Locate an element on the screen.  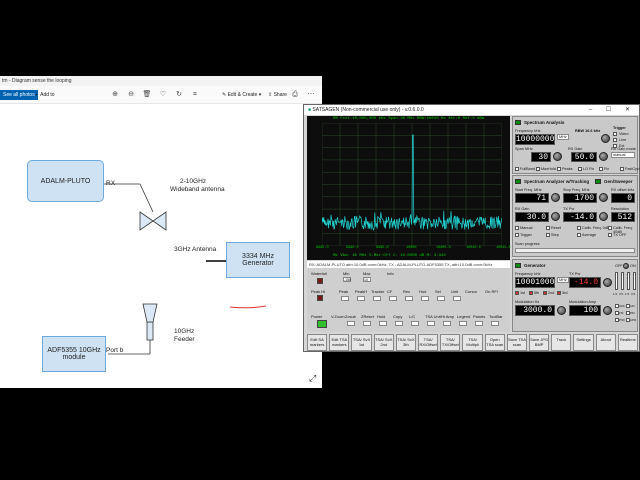
bottom-button-2: TSA/ SvX 1st is located at coordinates (361, 342).